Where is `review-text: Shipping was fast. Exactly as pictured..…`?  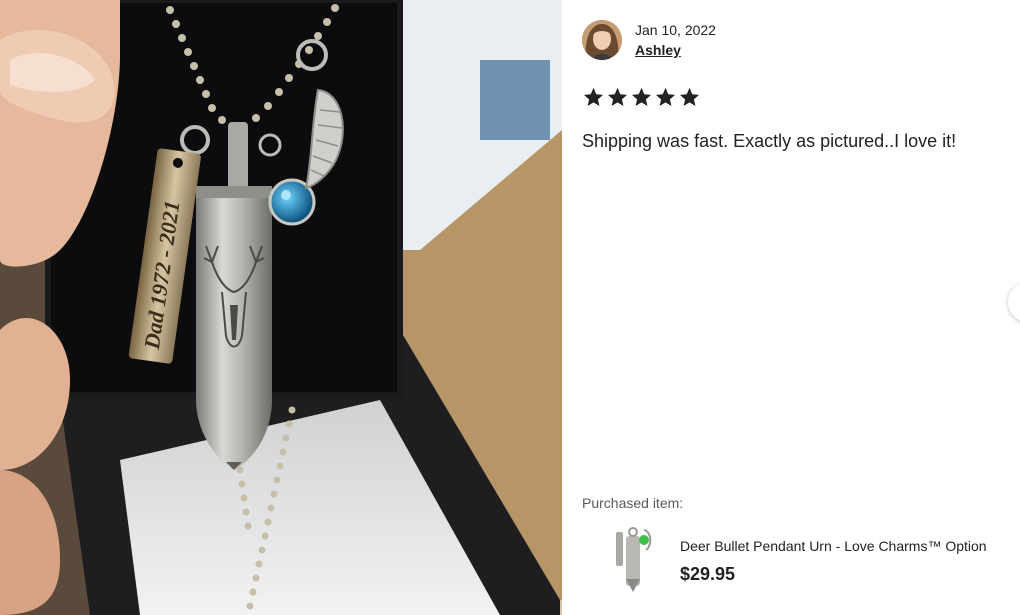
review-text: Shipping was fast. Exactly as pictured..… is located at coordinates (769, 141).